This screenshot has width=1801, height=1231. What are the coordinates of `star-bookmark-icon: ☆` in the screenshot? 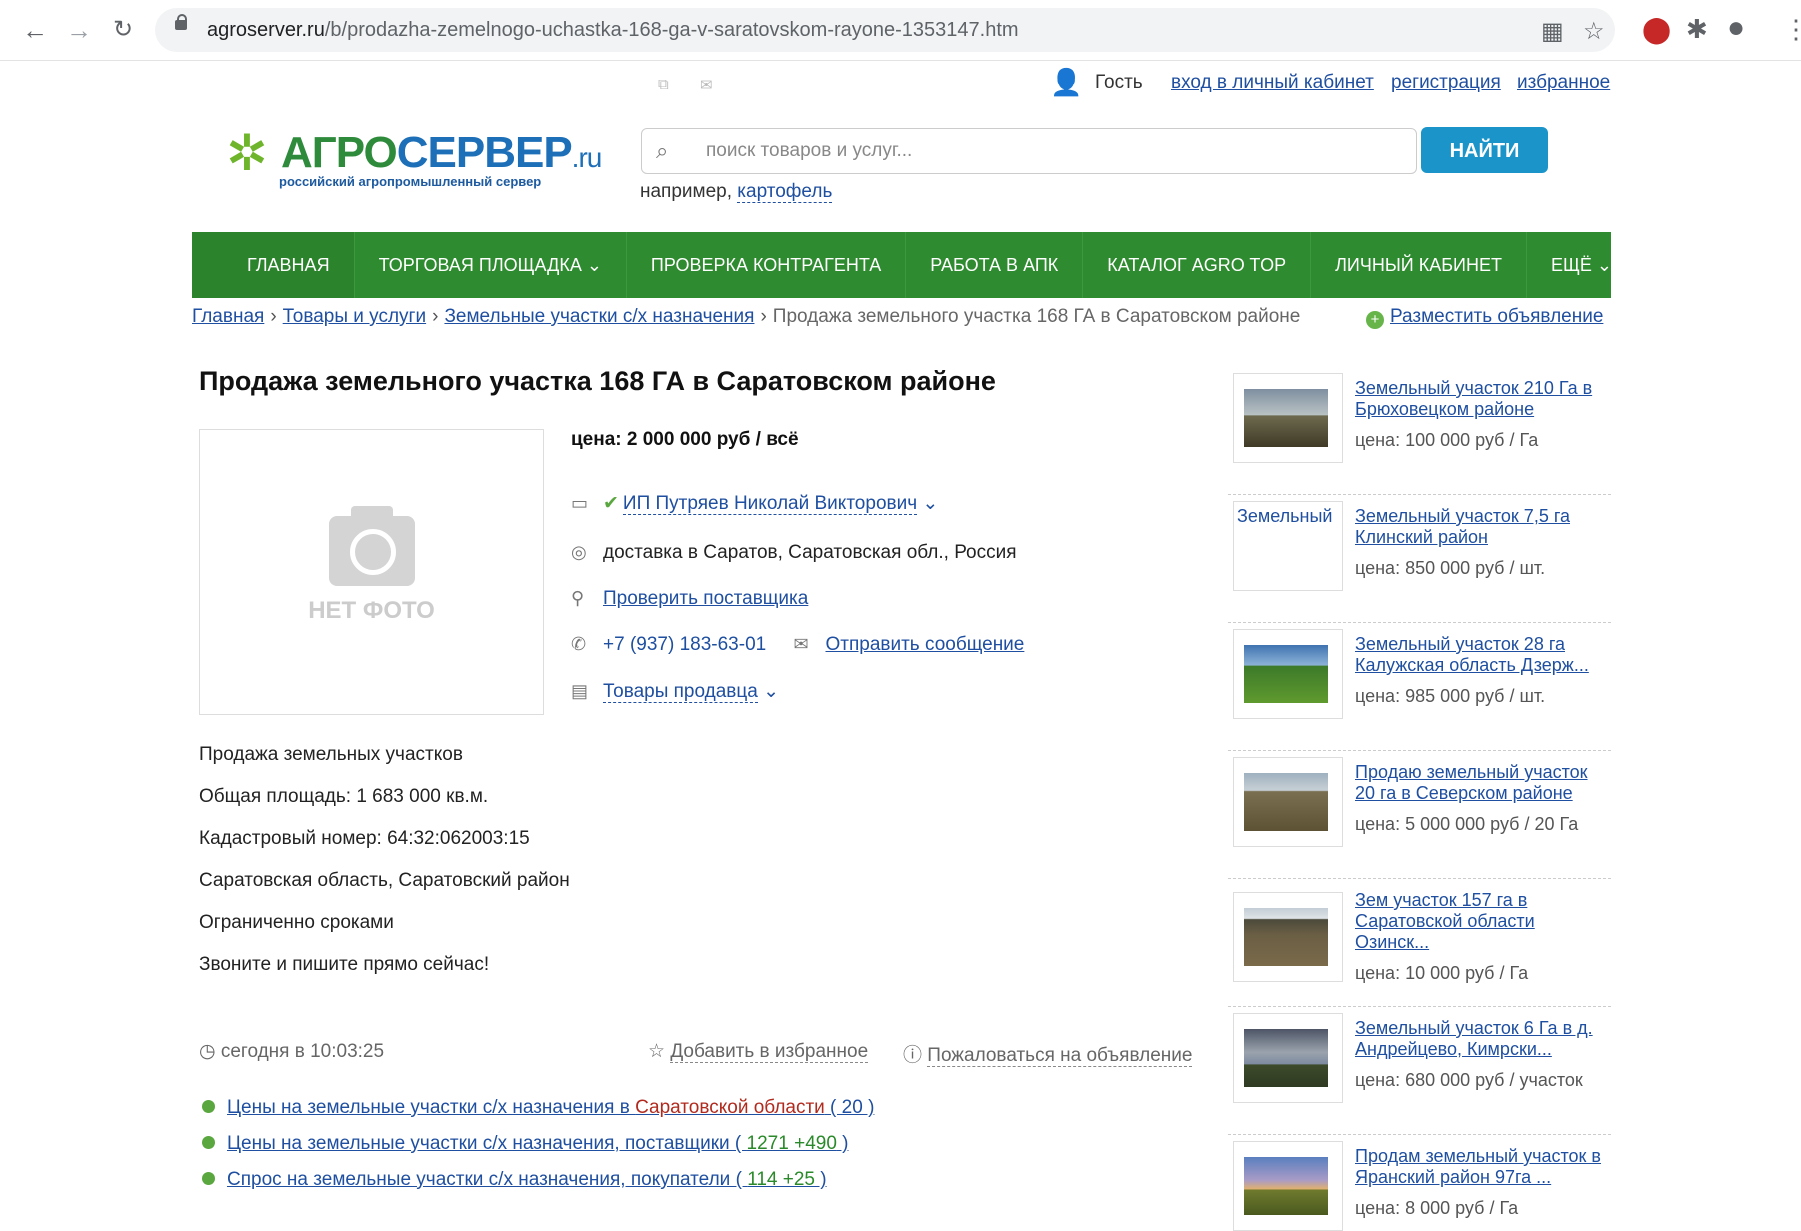 It's located at (1594, 31).